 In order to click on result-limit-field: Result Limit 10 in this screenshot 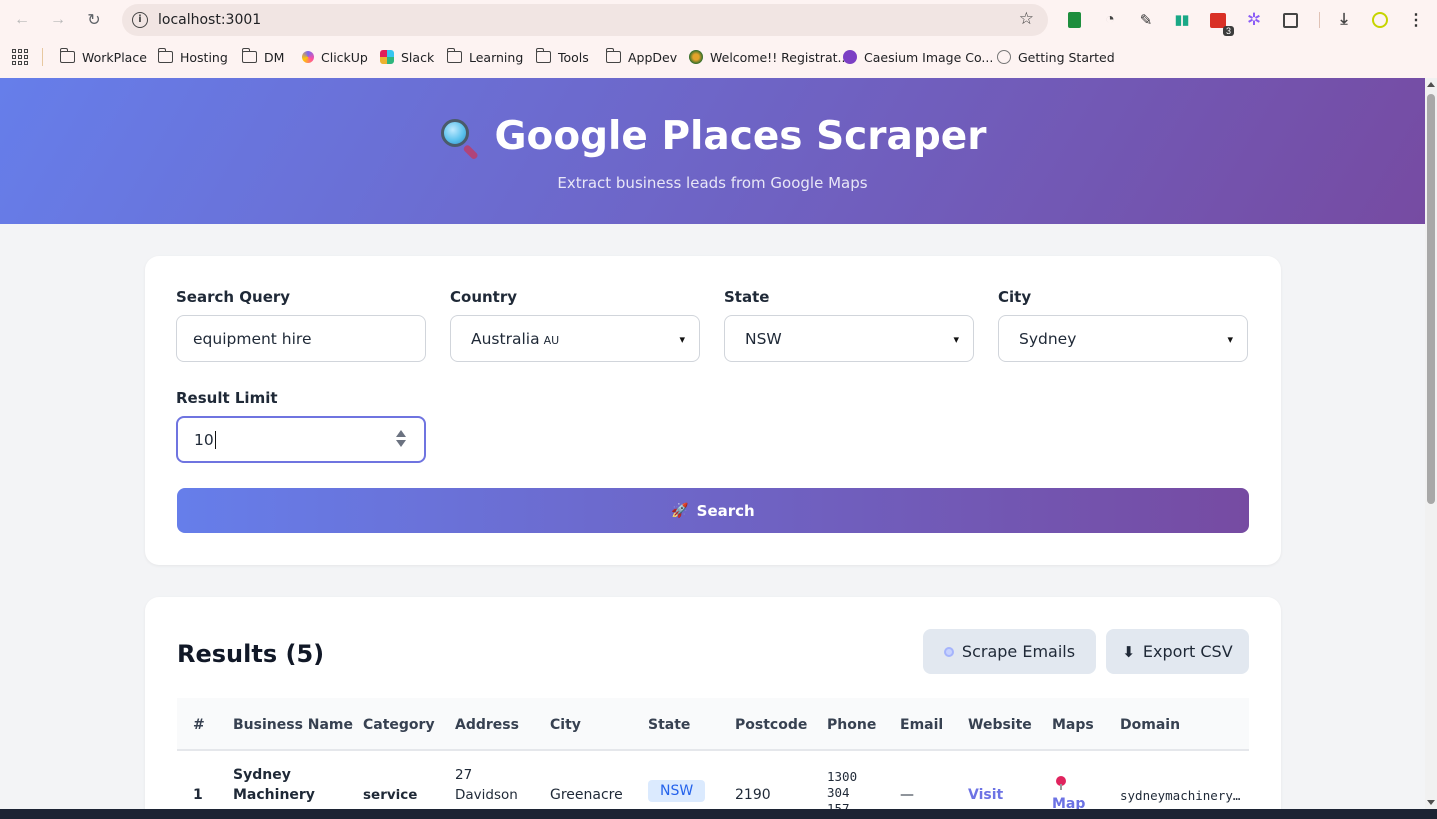, I will do `click(301, 426)`.